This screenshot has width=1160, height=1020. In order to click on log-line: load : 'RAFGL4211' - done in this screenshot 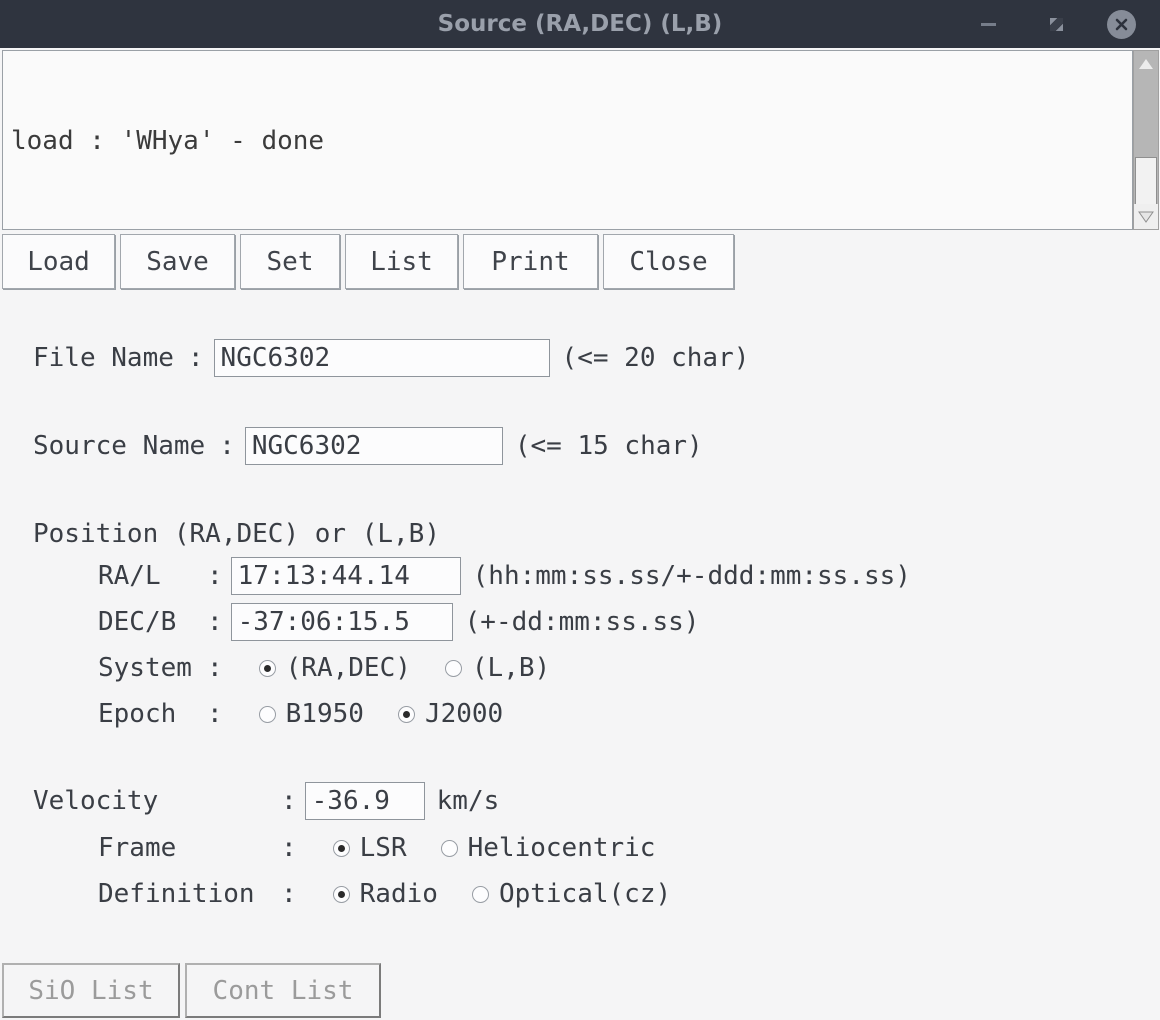, I will do `click(567, 227)`.